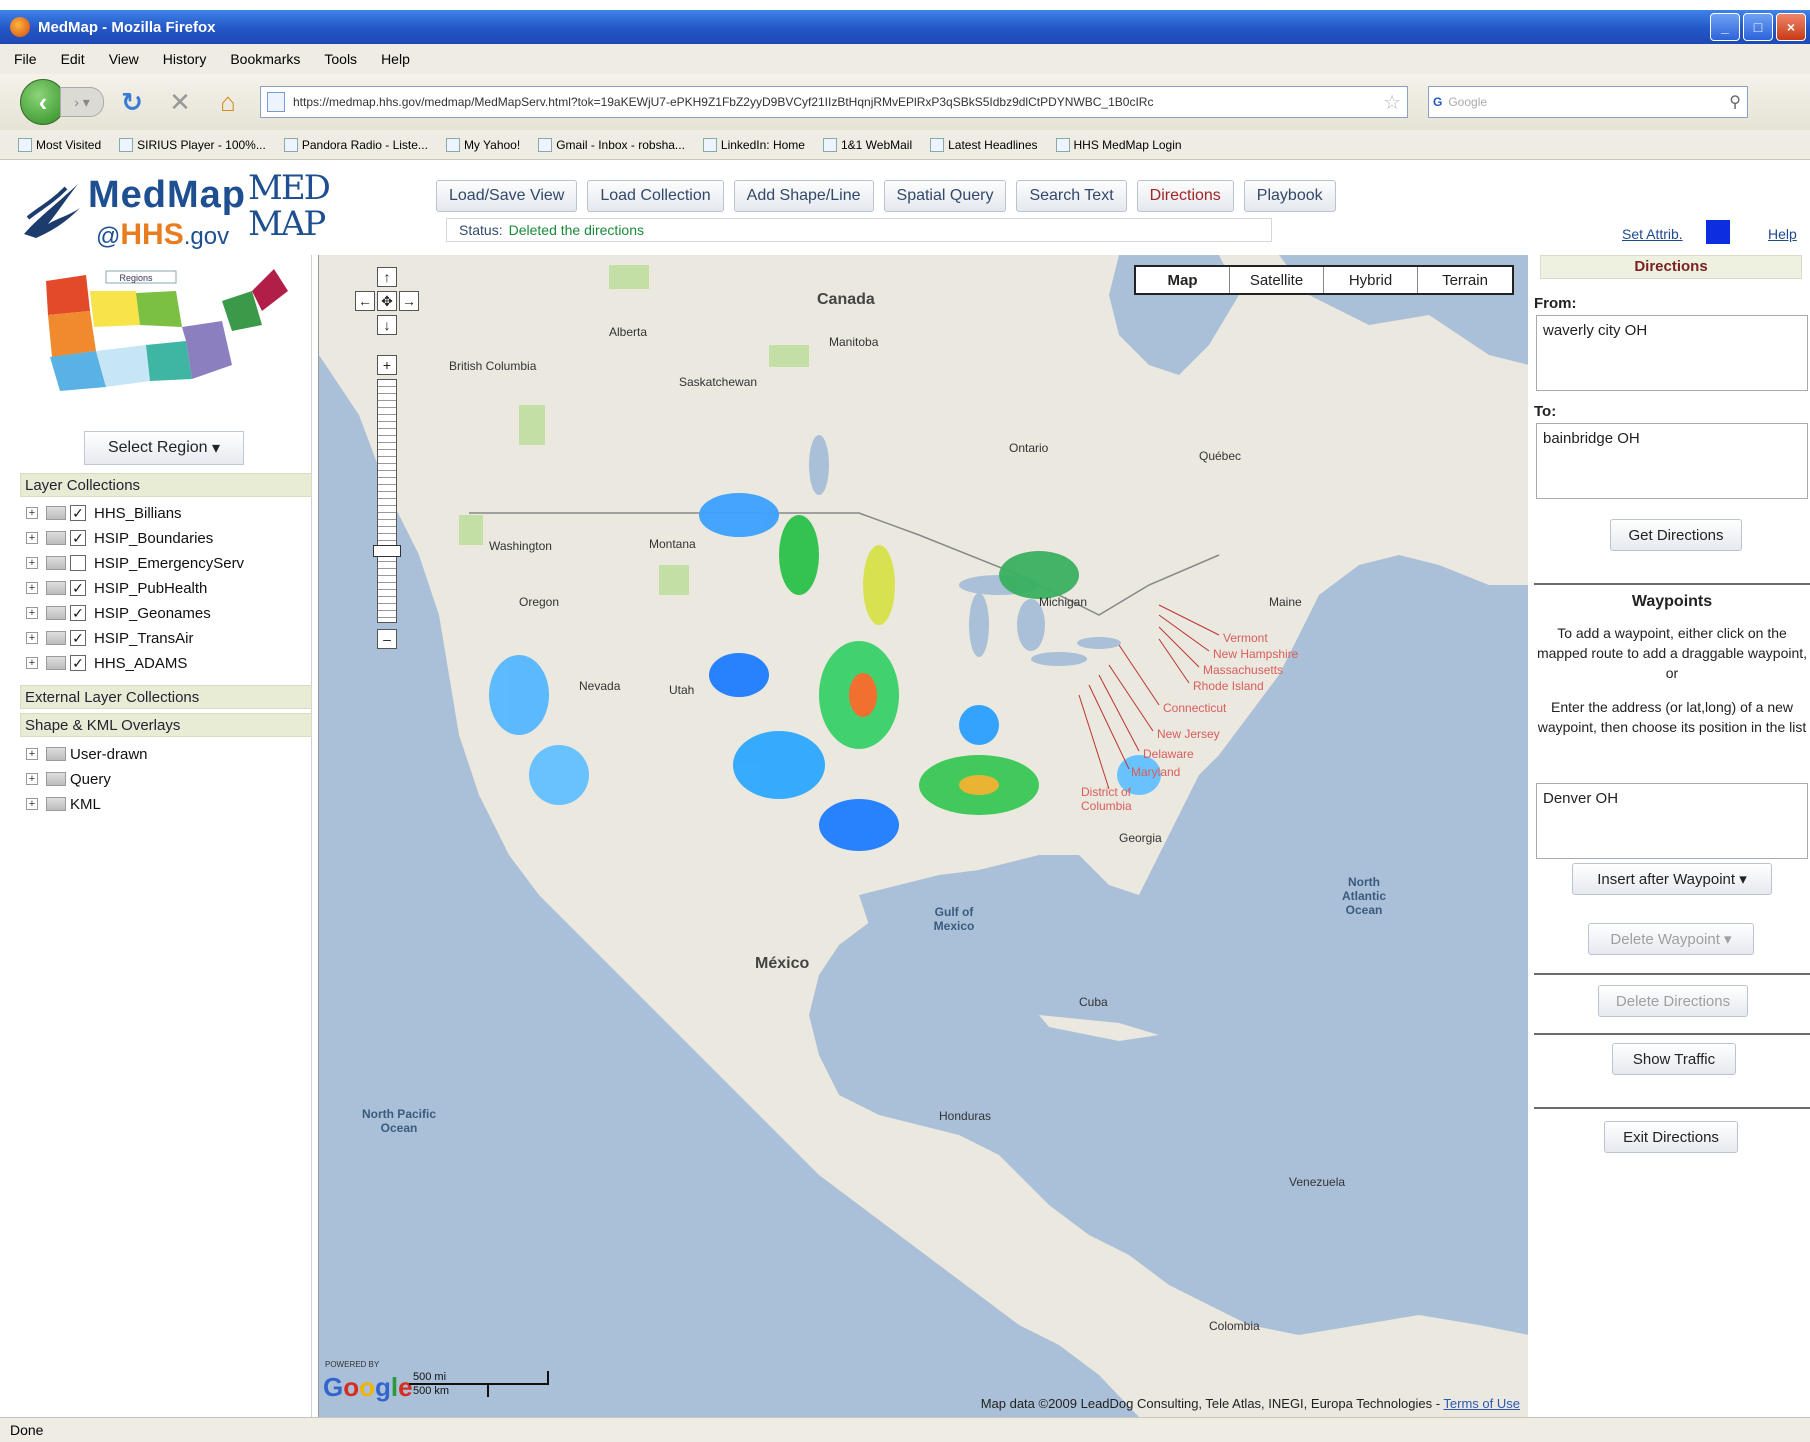 The width and height of the screenshot is (1810, 1442). Describe the element at coordinates (166, 725) in the screenshot. I see `overlays-header: Shape & KML Overlays` at that location.